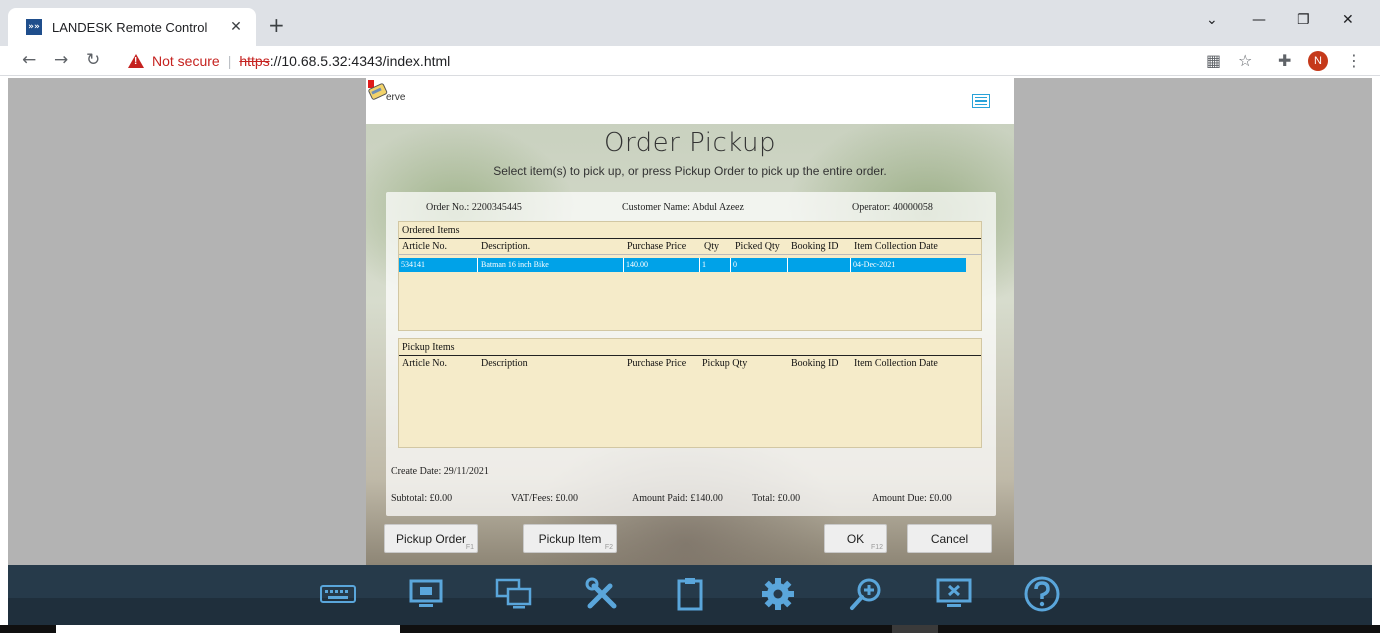  What do you see at coordinates (469, 547) in the screenshot?
I see `pickup-order-key: F1` at bounding box center [469, 547].